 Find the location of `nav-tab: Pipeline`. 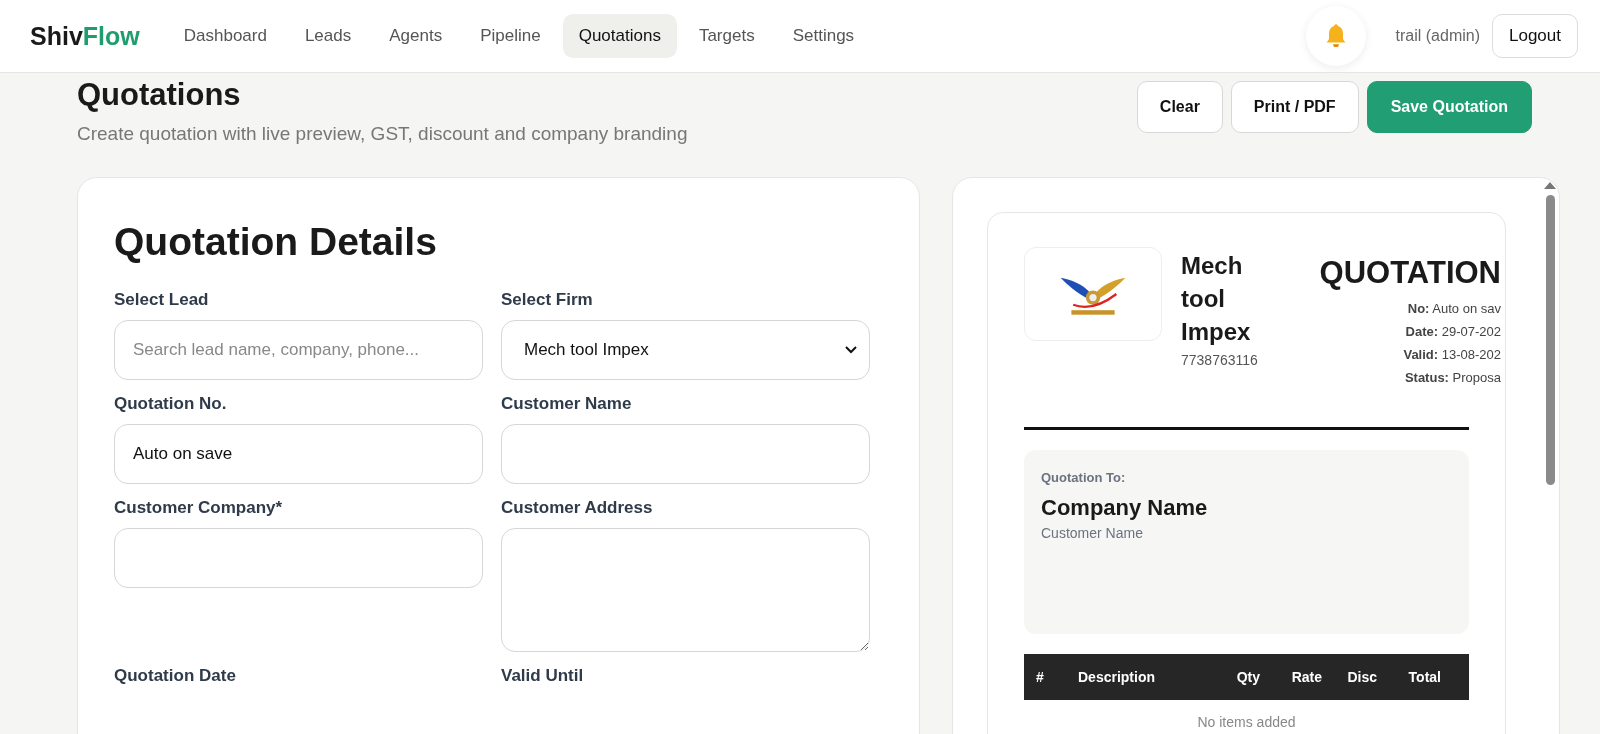

nav-tab: Pipeline is located at coordinates (510, 36).